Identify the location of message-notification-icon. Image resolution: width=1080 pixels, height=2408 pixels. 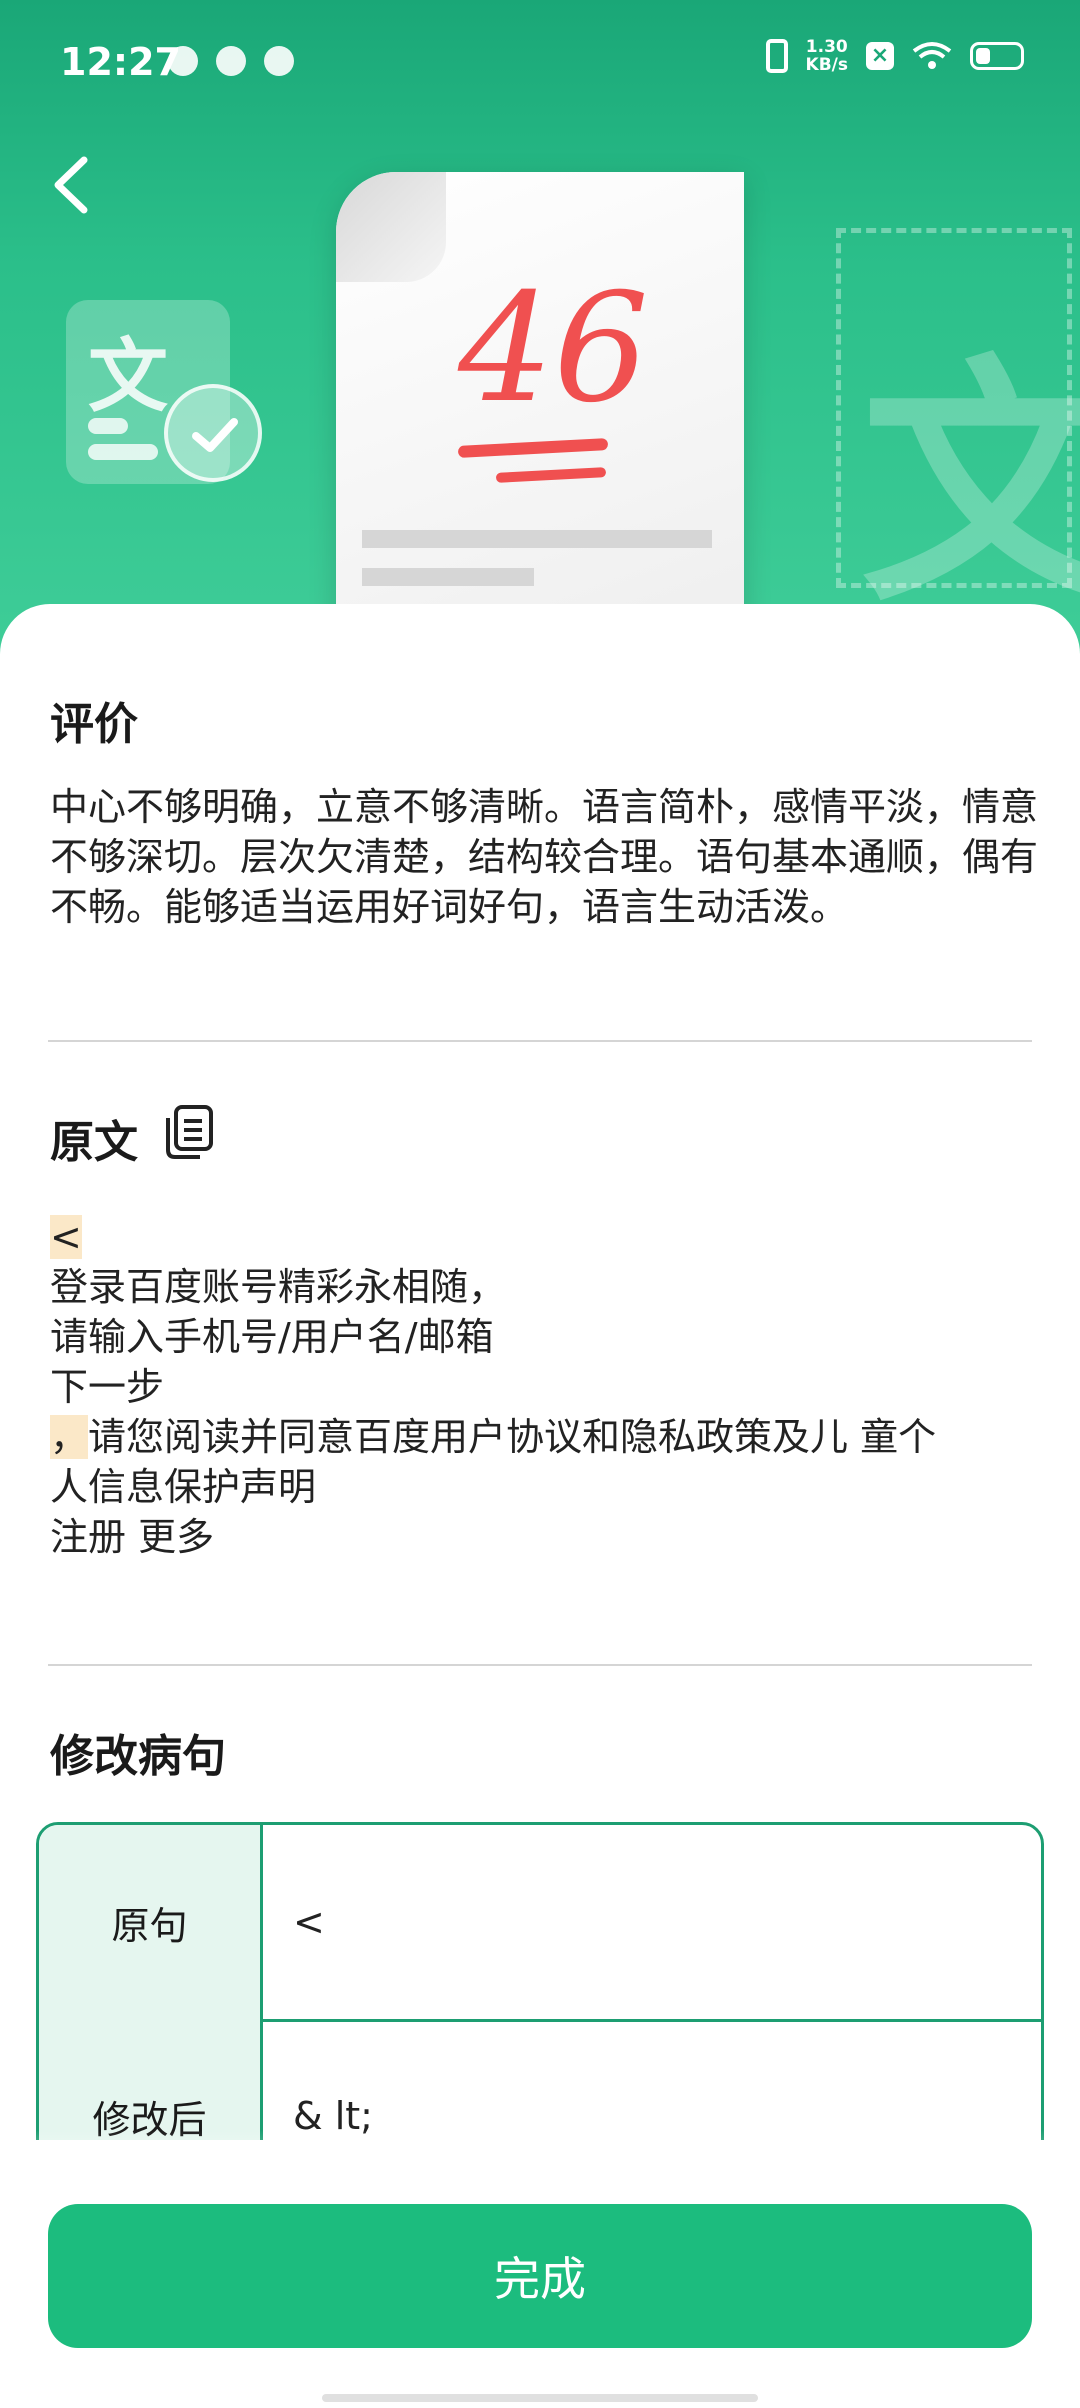
(231, 61).